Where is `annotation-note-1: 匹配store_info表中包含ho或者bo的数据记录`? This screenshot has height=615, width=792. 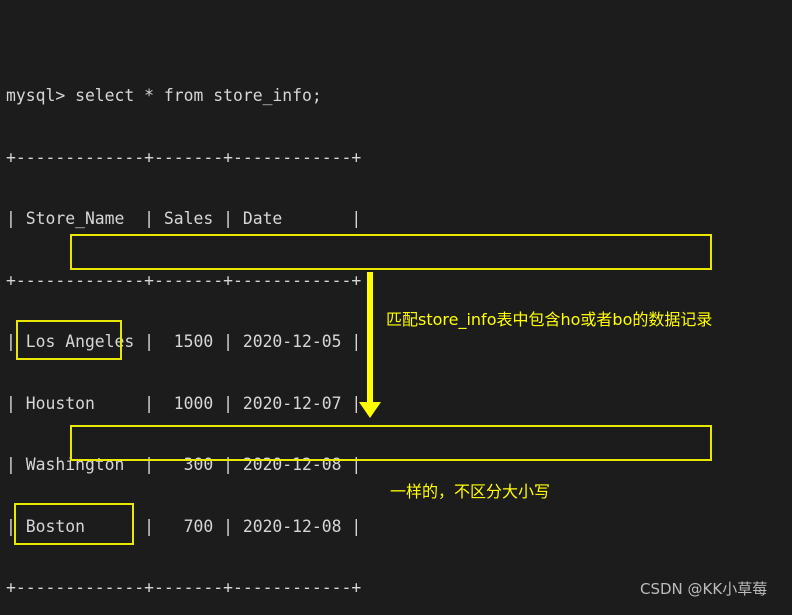
annotation-note-1: 匹配store_info表中包含ho或者bo的数据记录 is located at coordinates (549, 319).